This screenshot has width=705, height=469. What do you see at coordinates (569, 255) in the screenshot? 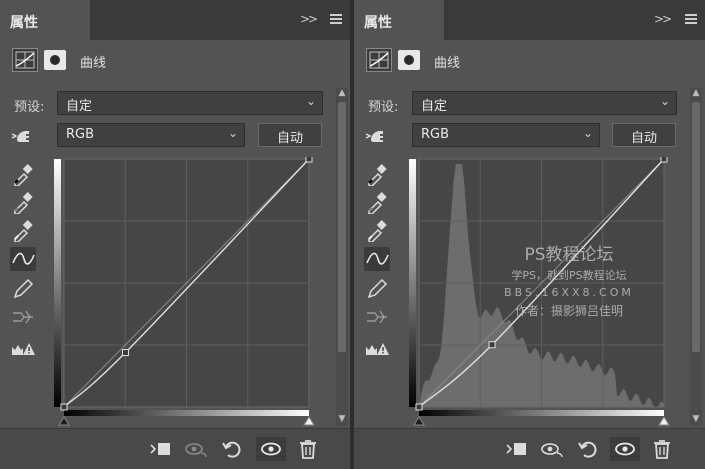
I see `watermark-title: PS教程论坛` at bounding box center [569, 255].